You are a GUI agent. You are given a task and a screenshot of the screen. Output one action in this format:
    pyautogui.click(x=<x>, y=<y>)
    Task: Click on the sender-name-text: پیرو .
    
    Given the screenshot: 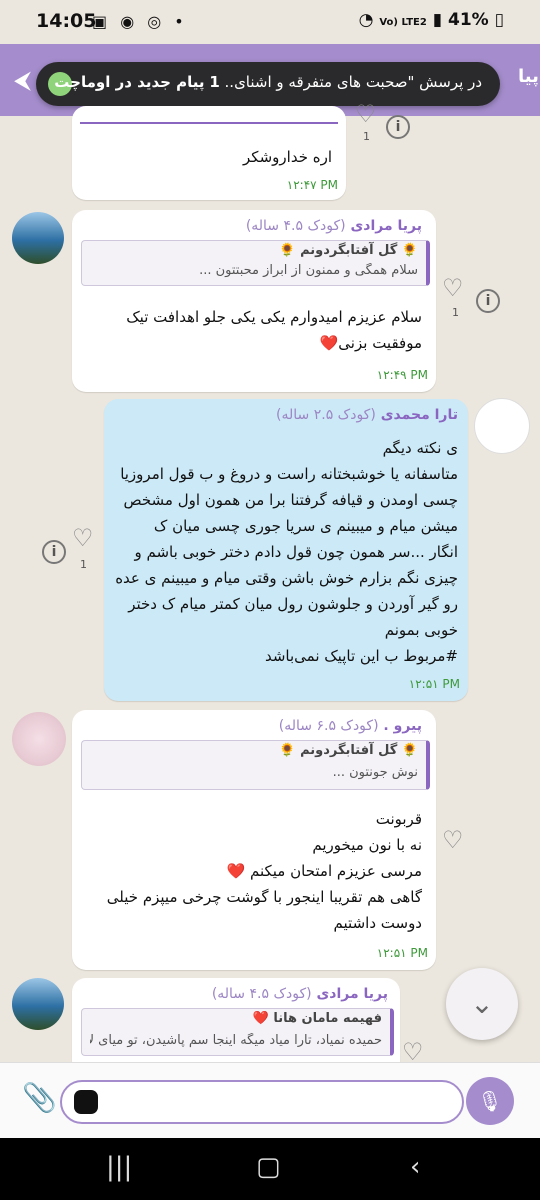 What is the action you would take?
    pyautogui.click(x=402, y=726)
    